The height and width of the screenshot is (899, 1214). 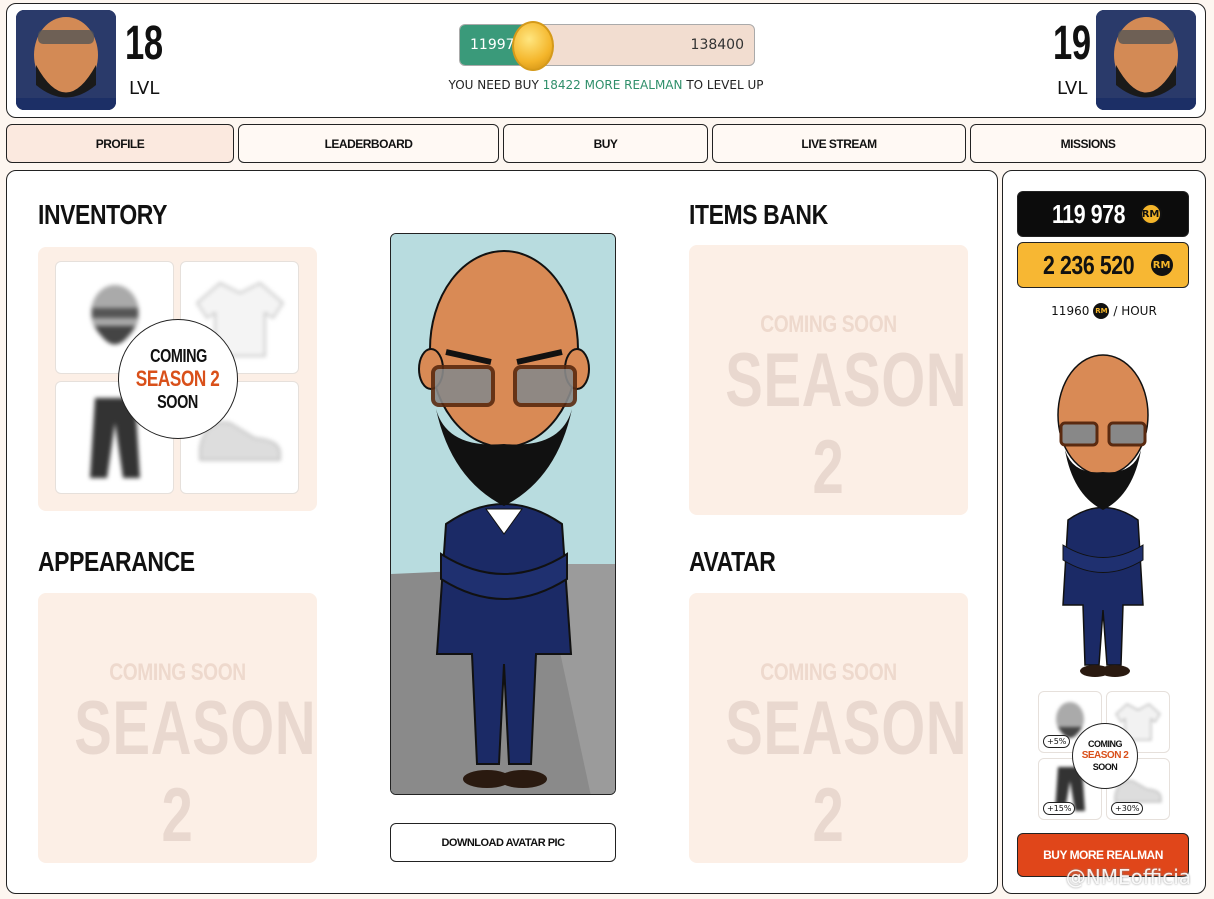 I want to click on mini-badge-line3: SOON, so click(x=1105, y=767).